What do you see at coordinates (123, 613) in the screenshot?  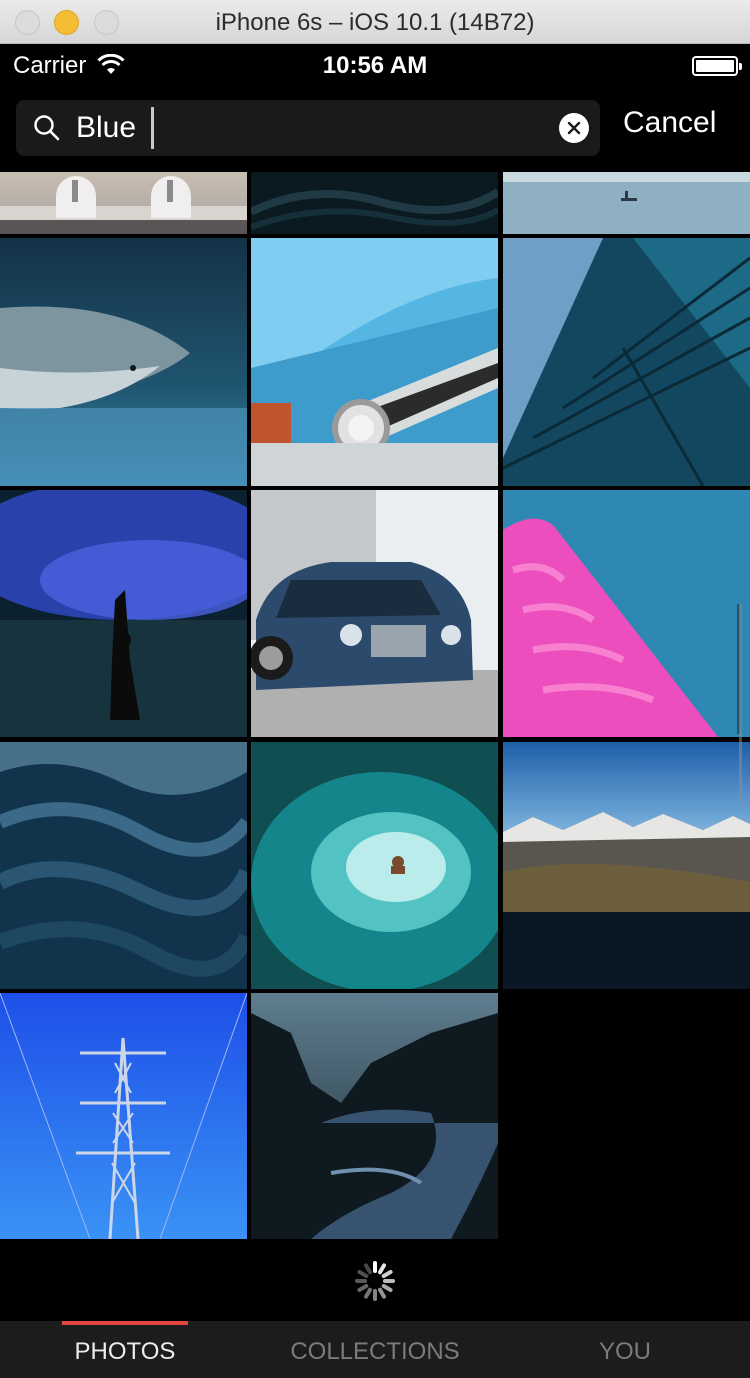 I see `photo-tile-blue-smoke-flare` at bounding box center [123, 613].